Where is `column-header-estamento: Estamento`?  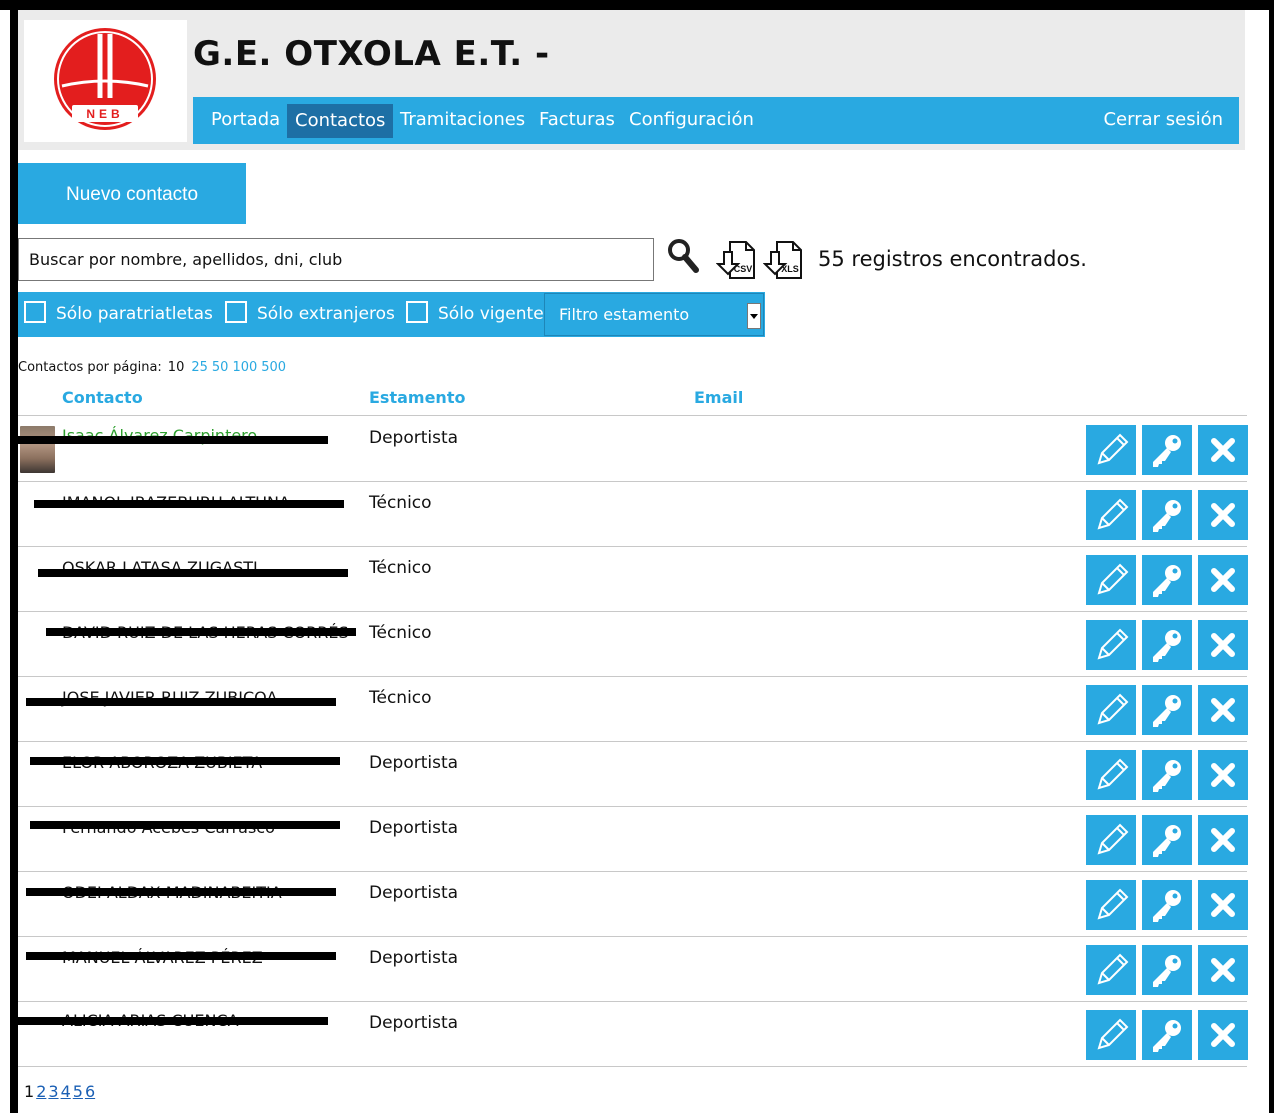 column-header-estamento: Estamento is located at coordinates (417, 397).